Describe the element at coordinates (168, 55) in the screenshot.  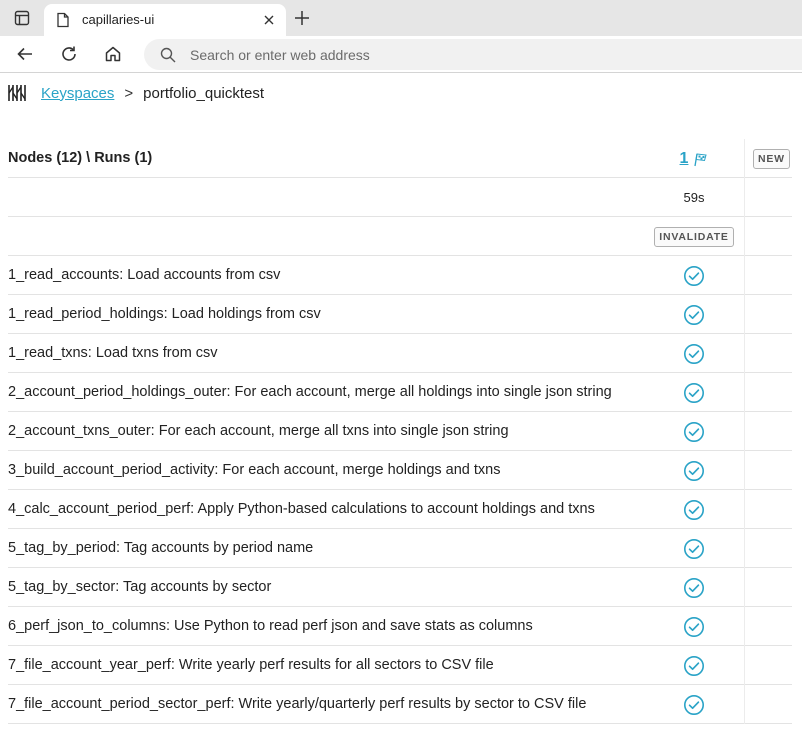
I see `search-icon` at that location.